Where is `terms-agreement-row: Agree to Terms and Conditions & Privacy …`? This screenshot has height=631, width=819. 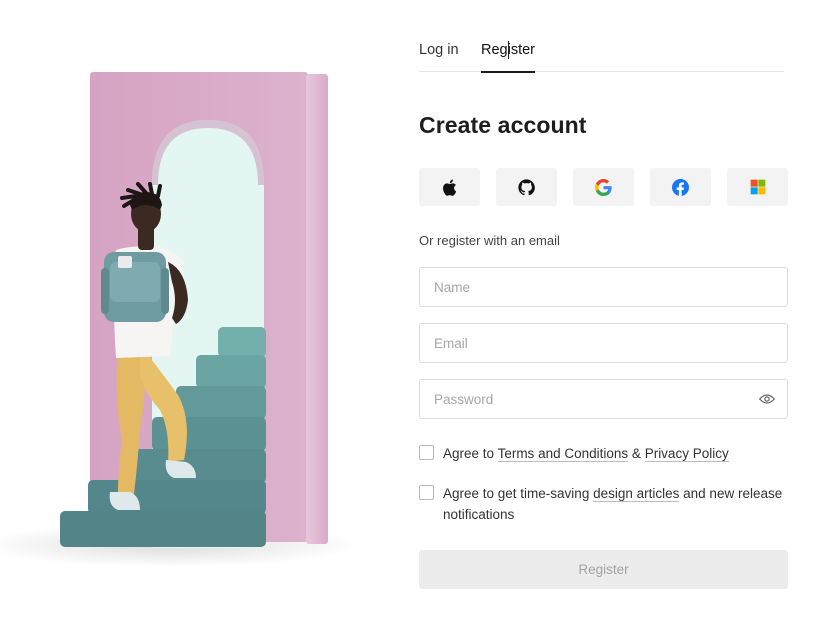 terms-agreement-row: Agree to Terms and Conditions & Privacy … is located at coordinates (604, 453).